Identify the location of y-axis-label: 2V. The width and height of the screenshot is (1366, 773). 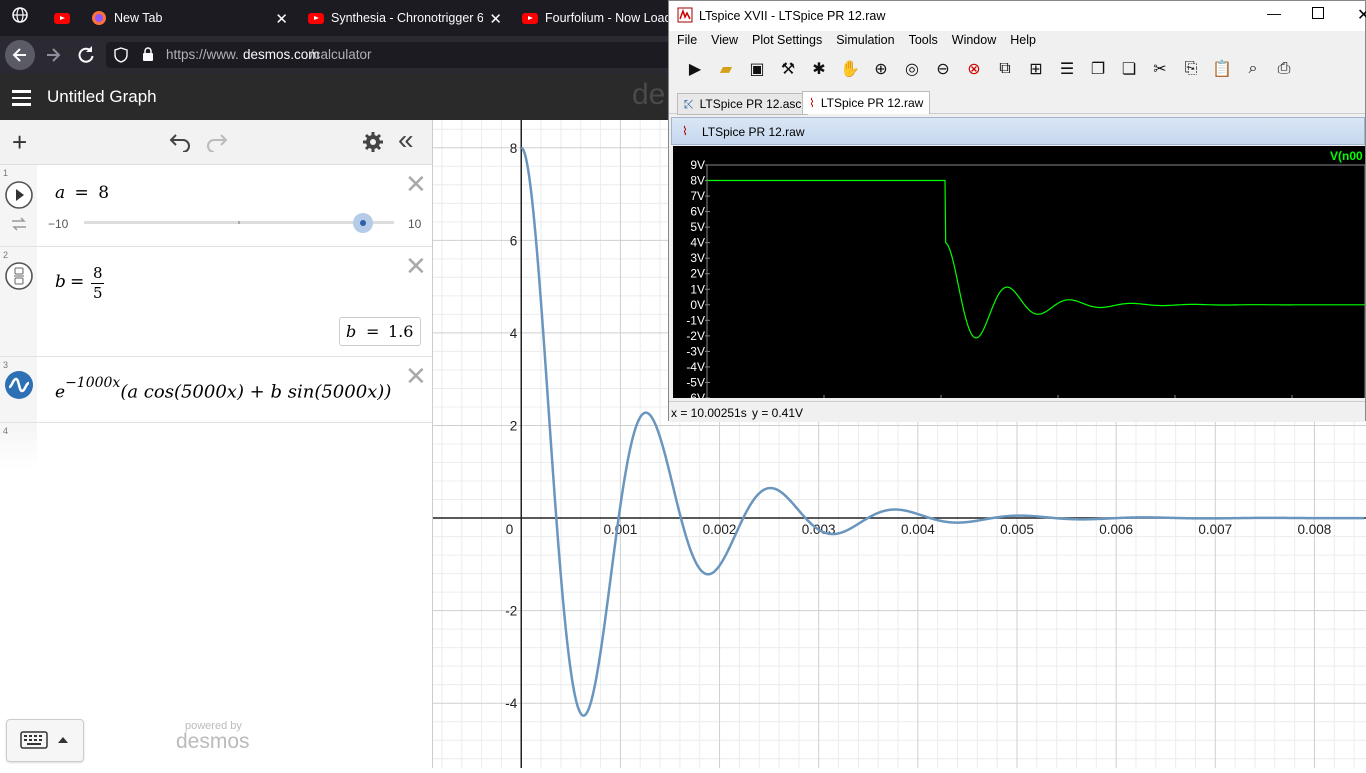
(697, 274).